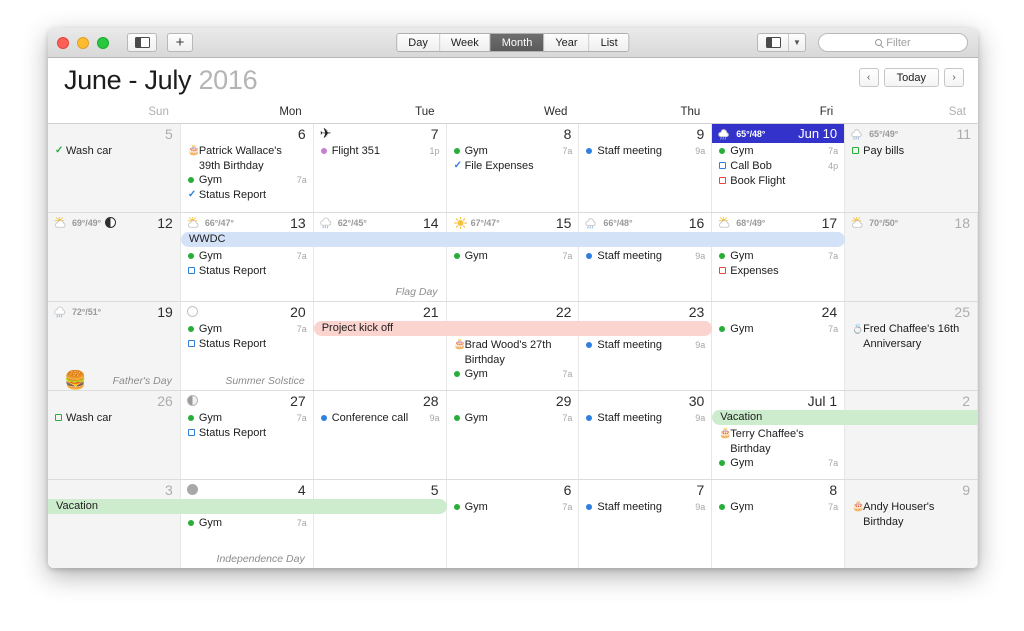  Describe the element at coordinates (609, 42) in the screenshot. I see `tab-list: List` at that location.